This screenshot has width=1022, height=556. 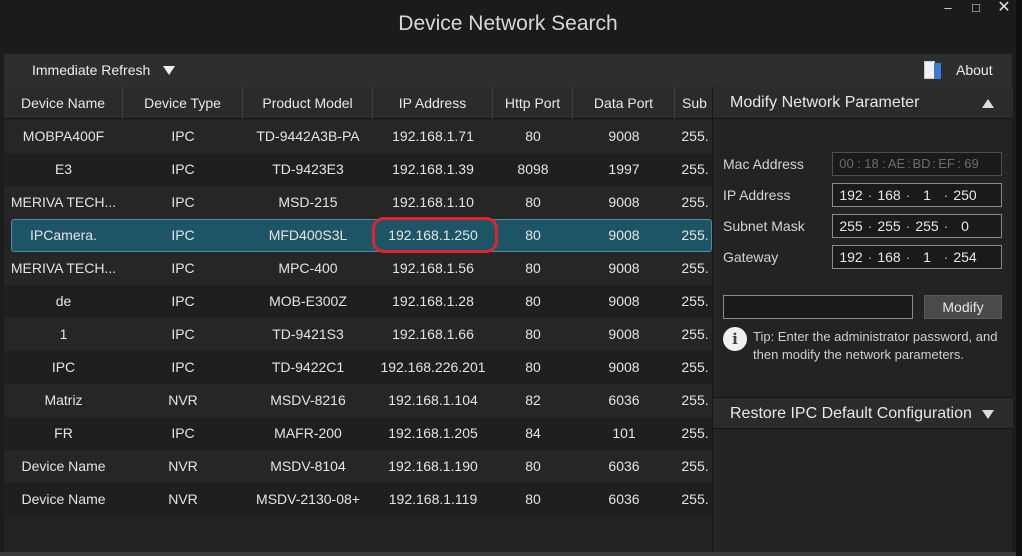 I want to click on table-row: IPC IPC TD-9422C1 192.168.226.201 80 9008 255., so click(x=358, y=367).